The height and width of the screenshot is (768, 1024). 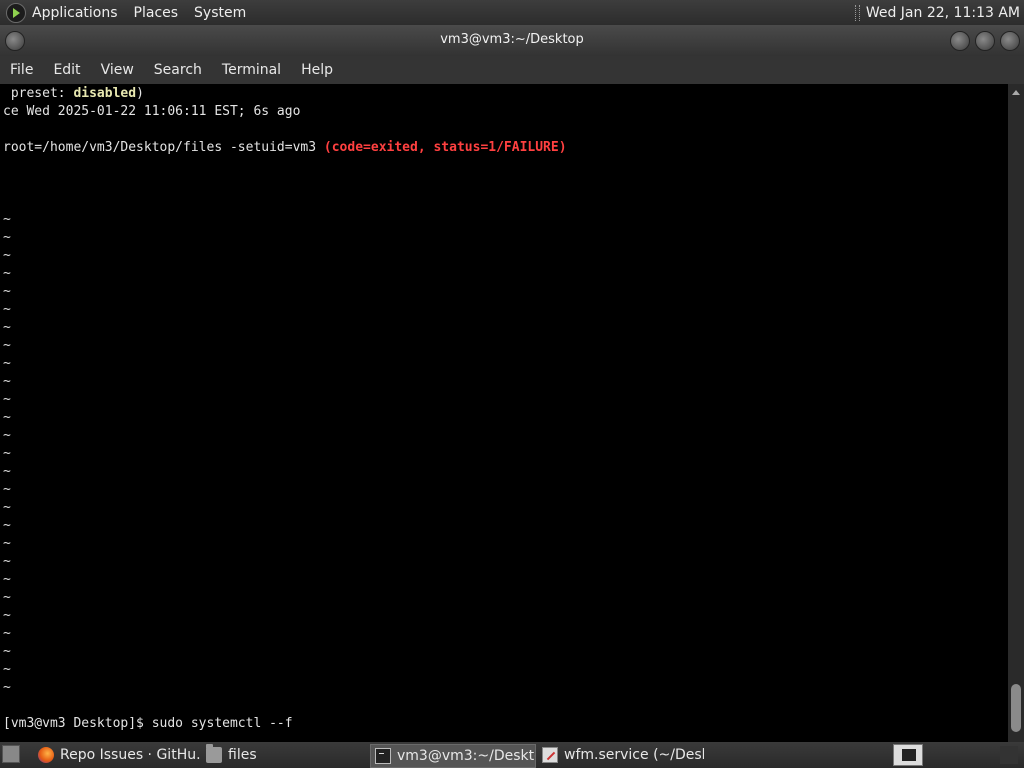 I want to click on panel-grip-icon, so click(x=857, y=12).